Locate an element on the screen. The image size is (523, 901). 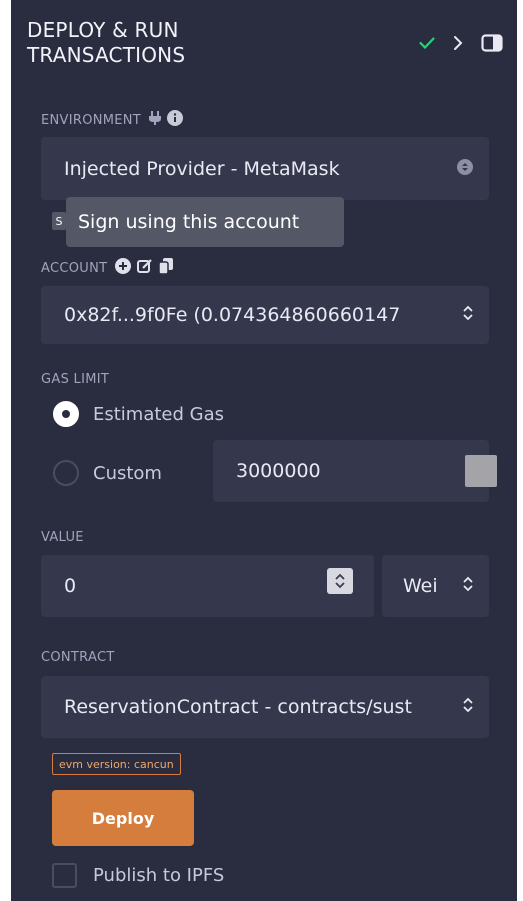
select-caret-icon is located at coordinates (465, 169).